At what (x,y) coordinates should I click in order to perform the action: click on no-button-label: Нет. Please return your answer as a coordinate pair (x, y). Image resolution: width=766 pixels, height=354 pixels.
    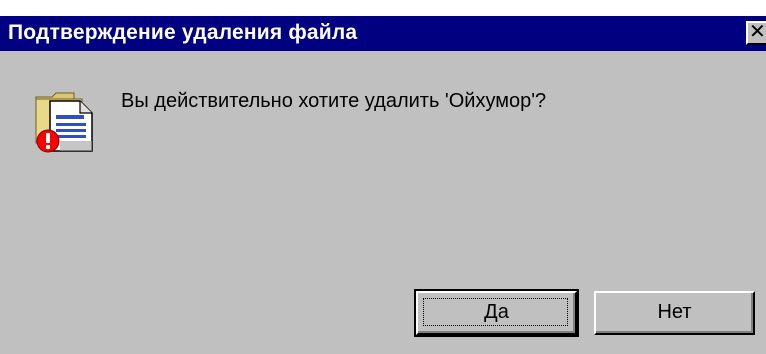
    Looking at the image, I should click on (674, 312).